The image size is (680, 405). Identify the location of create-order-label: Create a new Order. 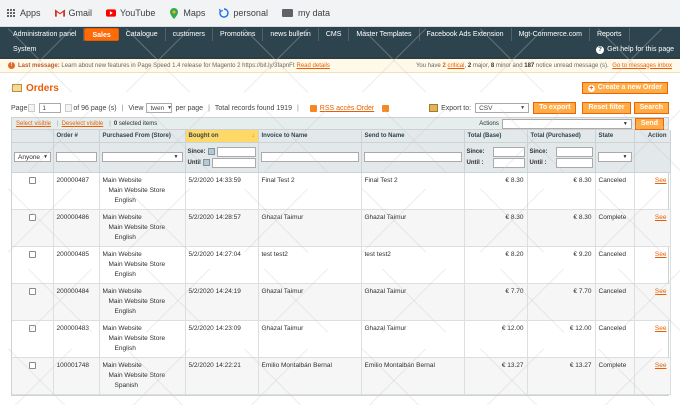
(629, 87).